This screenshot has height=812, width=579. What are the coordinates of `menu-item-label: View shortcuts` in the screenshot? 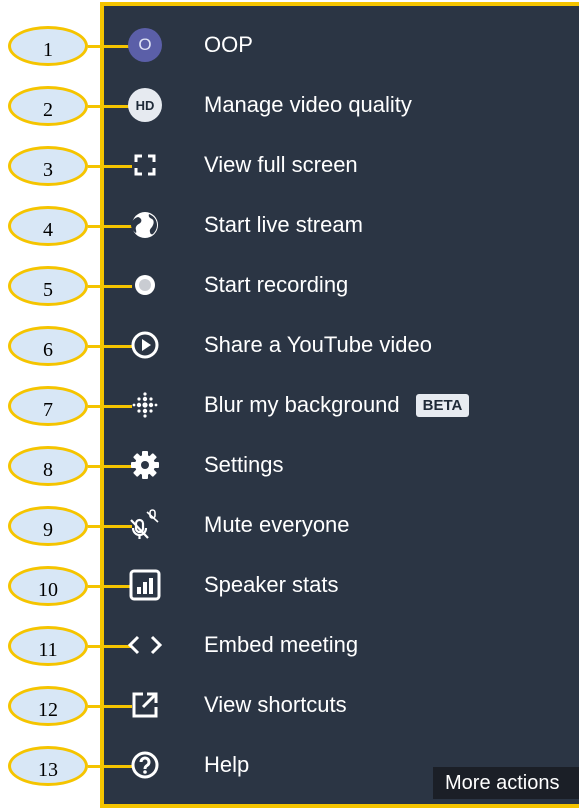 It's located at (275, 704).